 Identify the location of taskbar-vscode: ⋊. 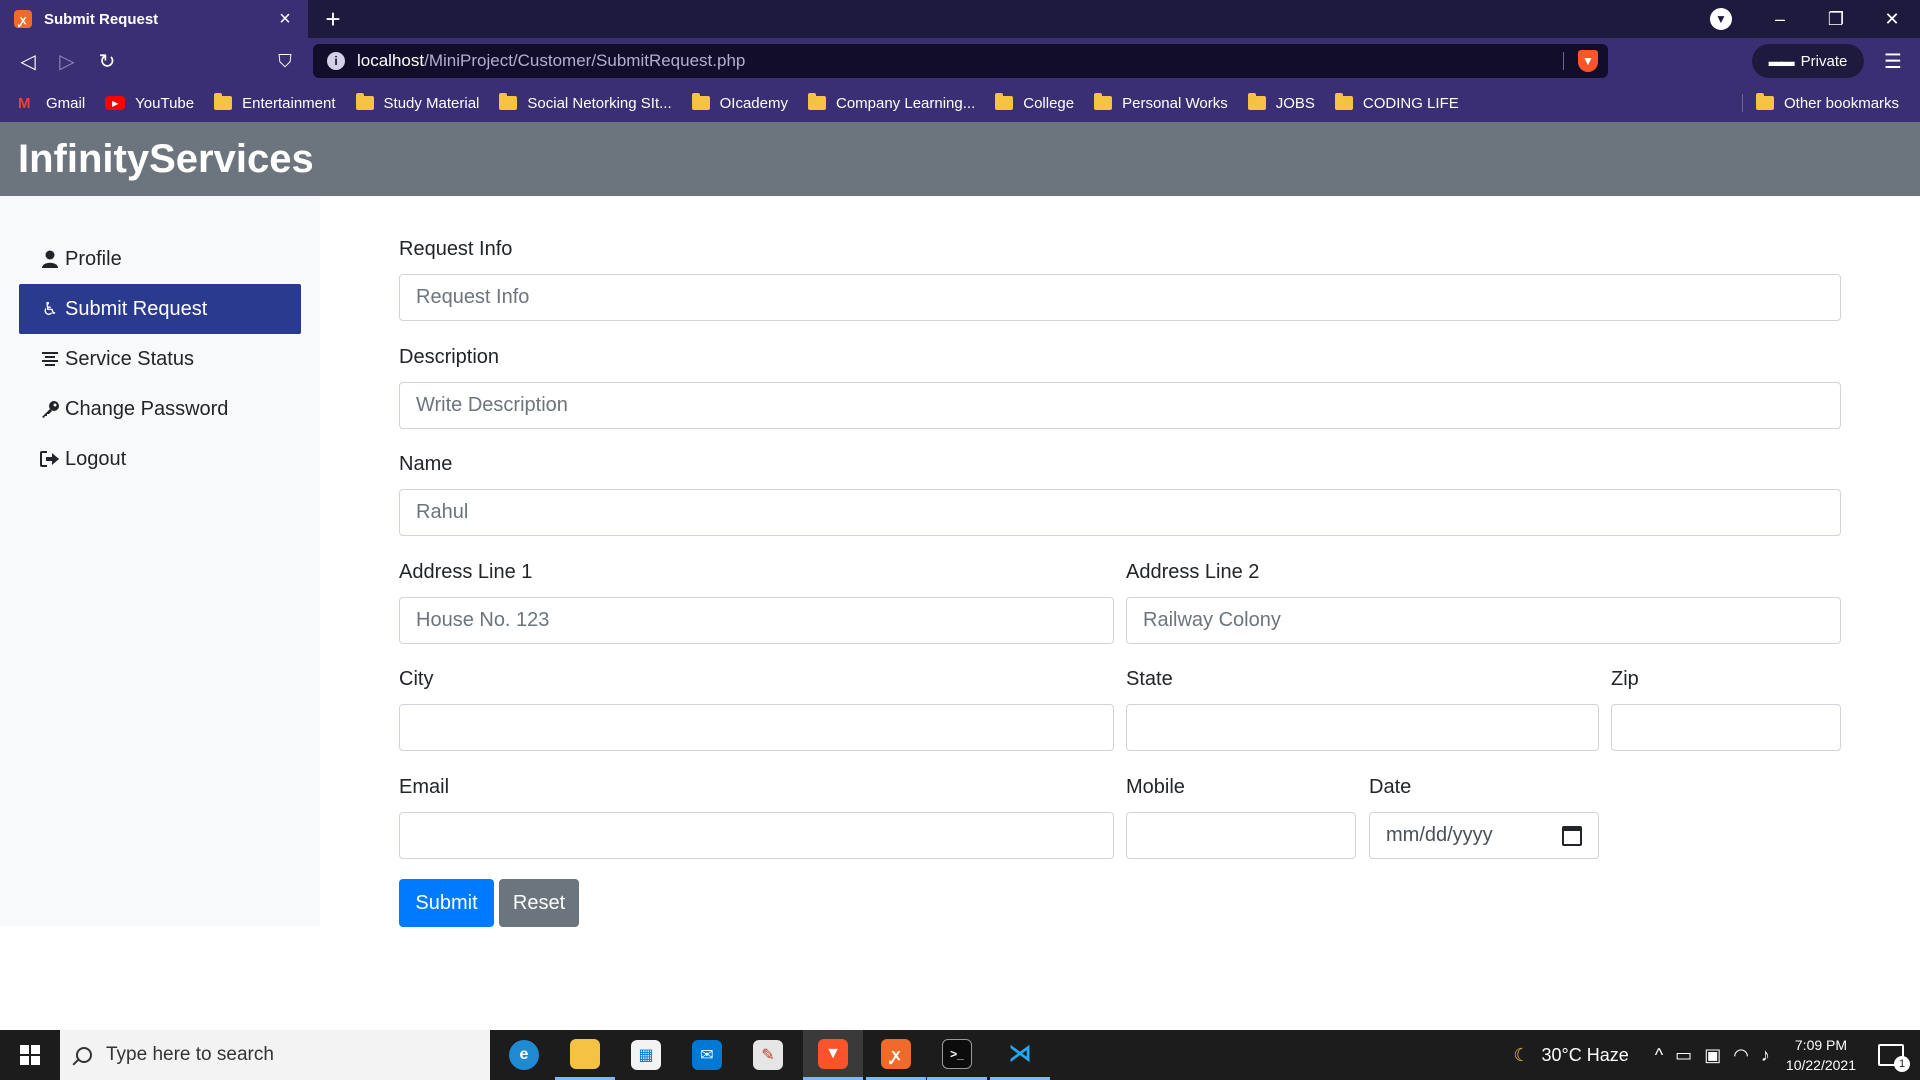
(1020, 1055).